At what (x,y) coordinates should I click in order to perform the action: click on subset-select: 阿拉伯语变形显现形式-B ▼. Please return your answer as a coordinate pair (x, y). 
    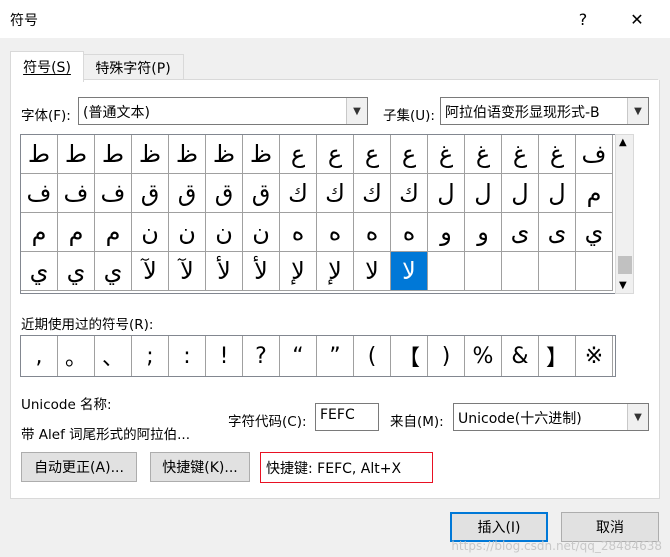
    Looking at the image, I should click on (544, 111).